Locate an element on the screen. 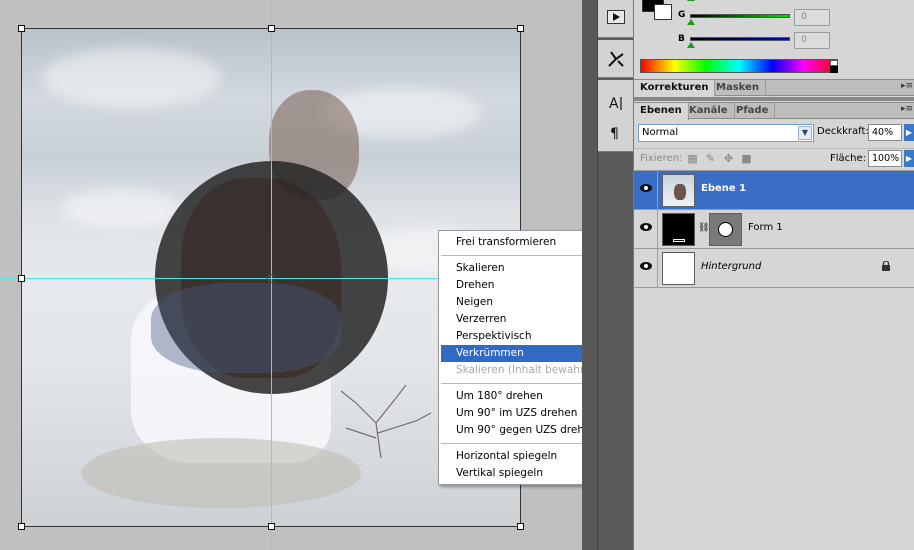 This screenshot has width=914, height=550. g-slider is located at coordinates (740, 16).